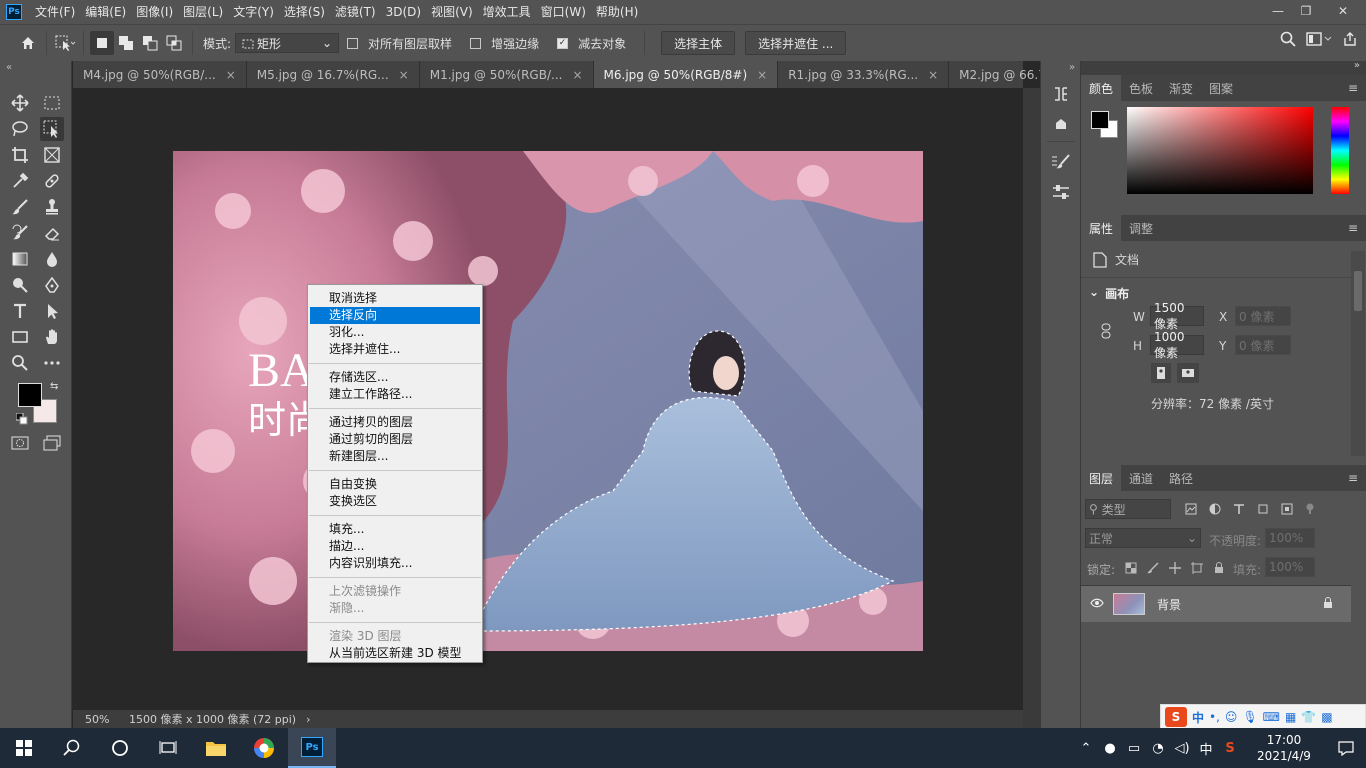  I want to click on color-field, so click(1220, 150).